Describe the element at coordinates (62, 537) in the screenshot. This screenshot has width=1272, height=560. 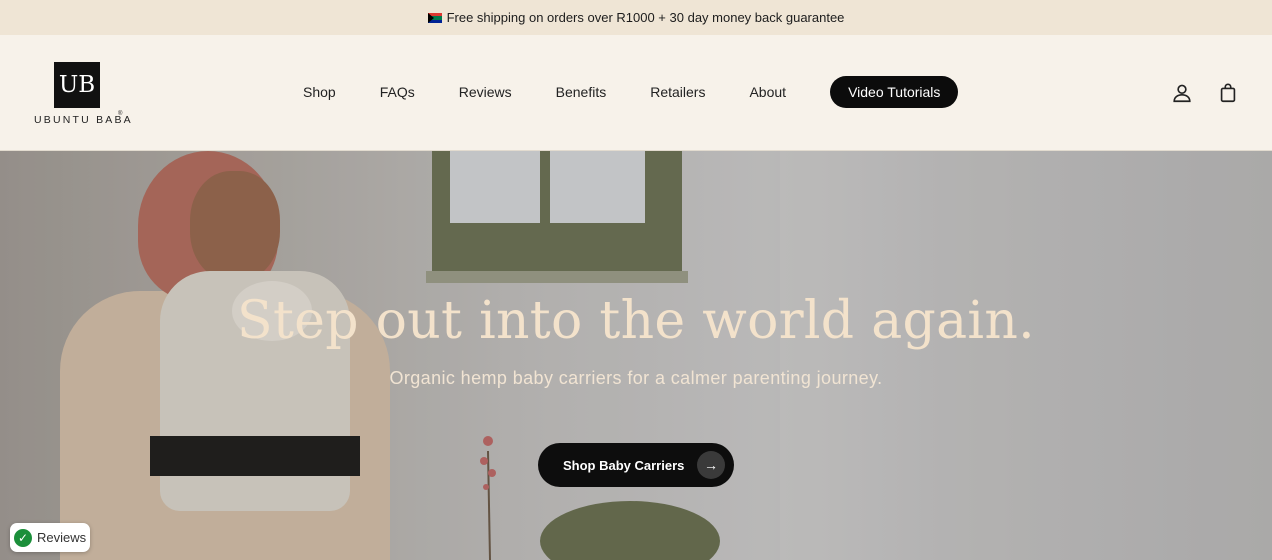
I see `reviews-badge-label: Reviews` at that location.